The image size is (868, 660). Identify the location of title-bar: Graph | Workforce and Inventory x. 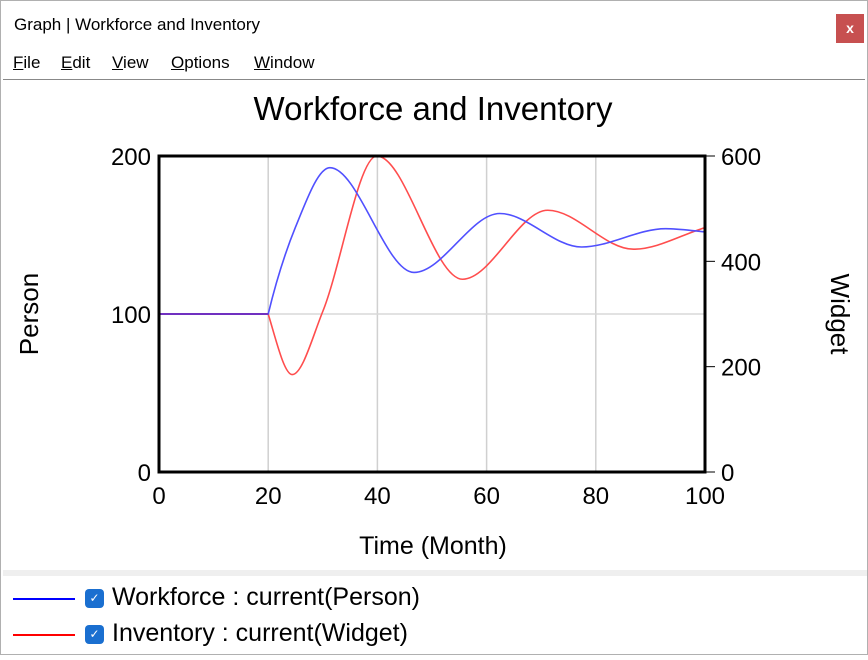
(434, 24).